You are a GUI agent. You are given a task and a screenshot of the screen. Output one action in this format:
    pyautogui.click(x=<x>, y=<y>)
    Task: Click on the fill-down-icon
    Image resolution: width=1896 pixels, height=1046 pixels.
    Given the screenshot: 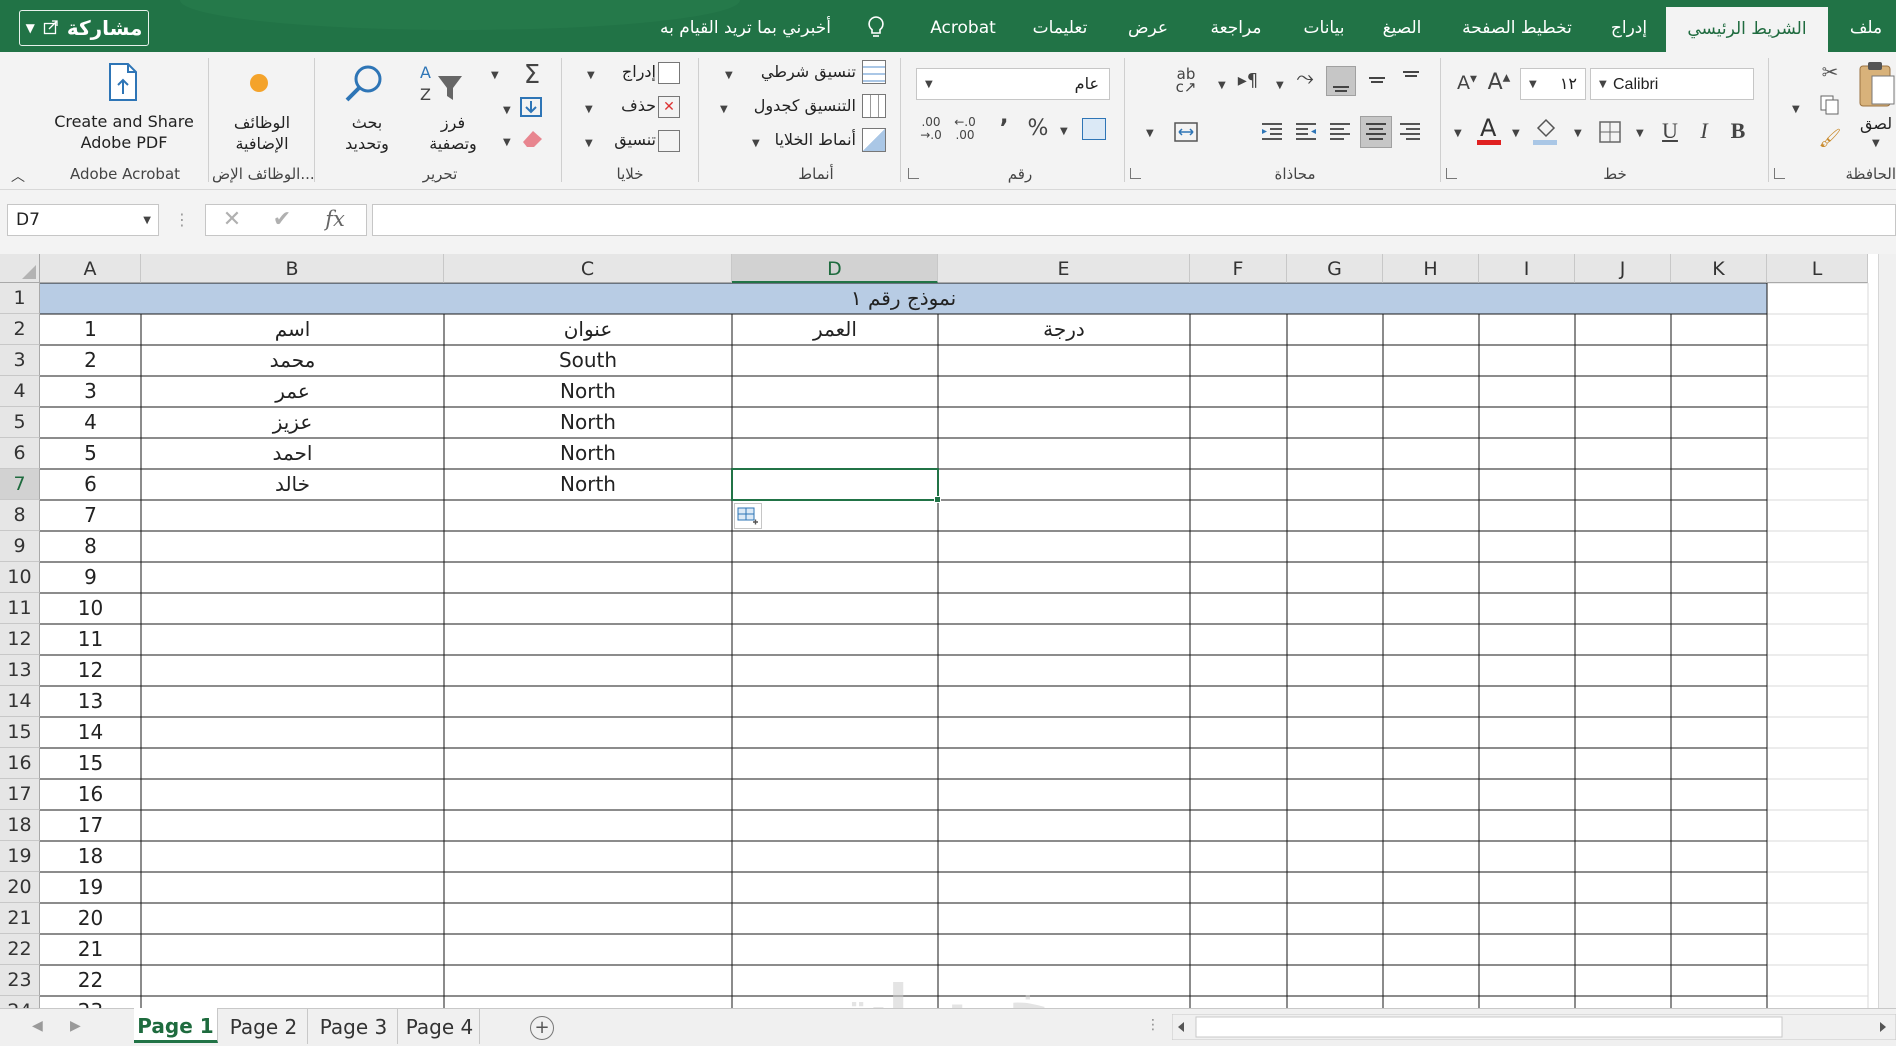 What is the action you would take?
    pyautogui.click(x=531, y=107)
    